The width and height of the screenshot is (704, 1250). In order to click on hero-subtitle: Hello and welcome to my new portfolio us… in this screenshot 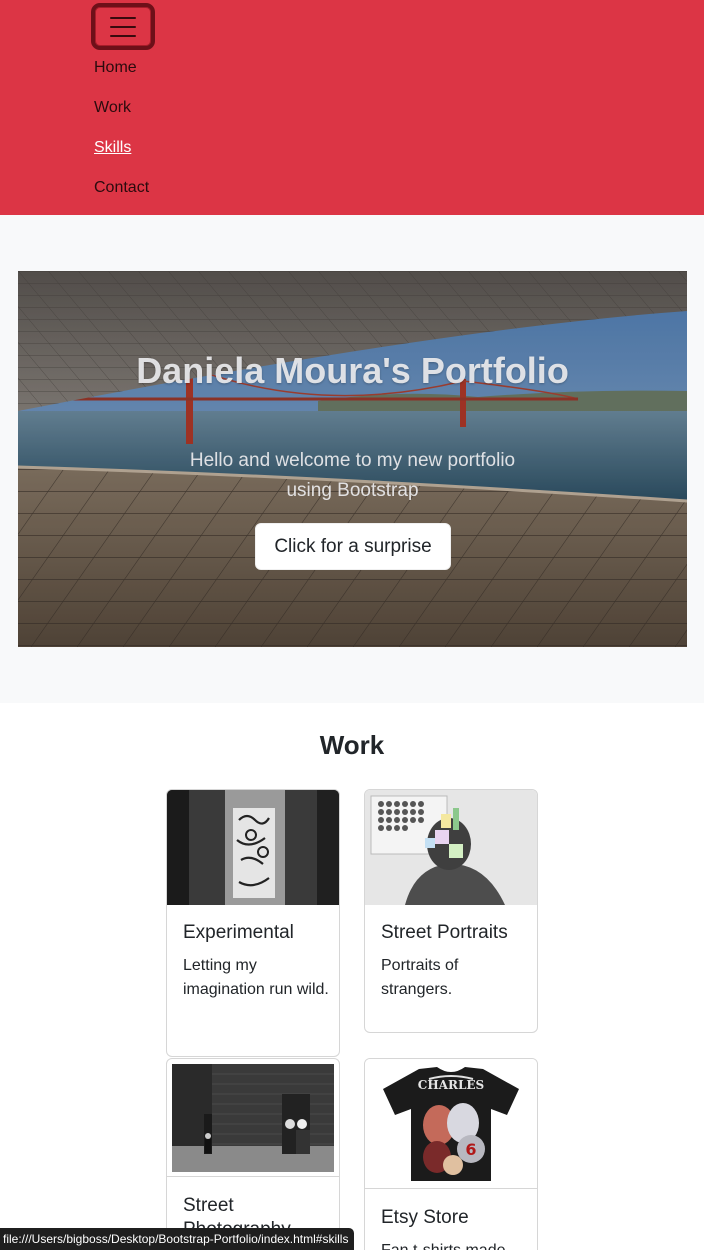, I will do `click(352, 475)`.